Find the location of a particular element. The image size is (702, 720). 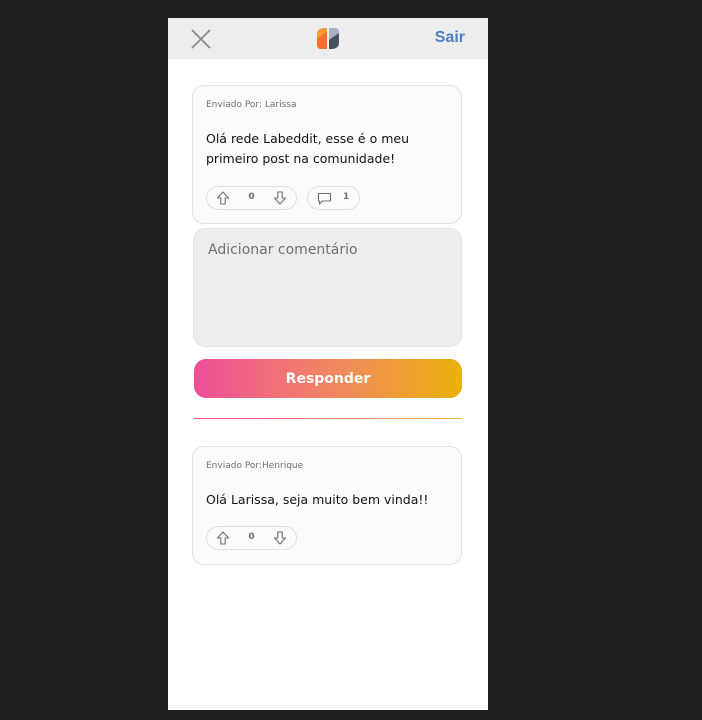

post-author: Enviado Por: Larissa is located at coordinates (251, 105).